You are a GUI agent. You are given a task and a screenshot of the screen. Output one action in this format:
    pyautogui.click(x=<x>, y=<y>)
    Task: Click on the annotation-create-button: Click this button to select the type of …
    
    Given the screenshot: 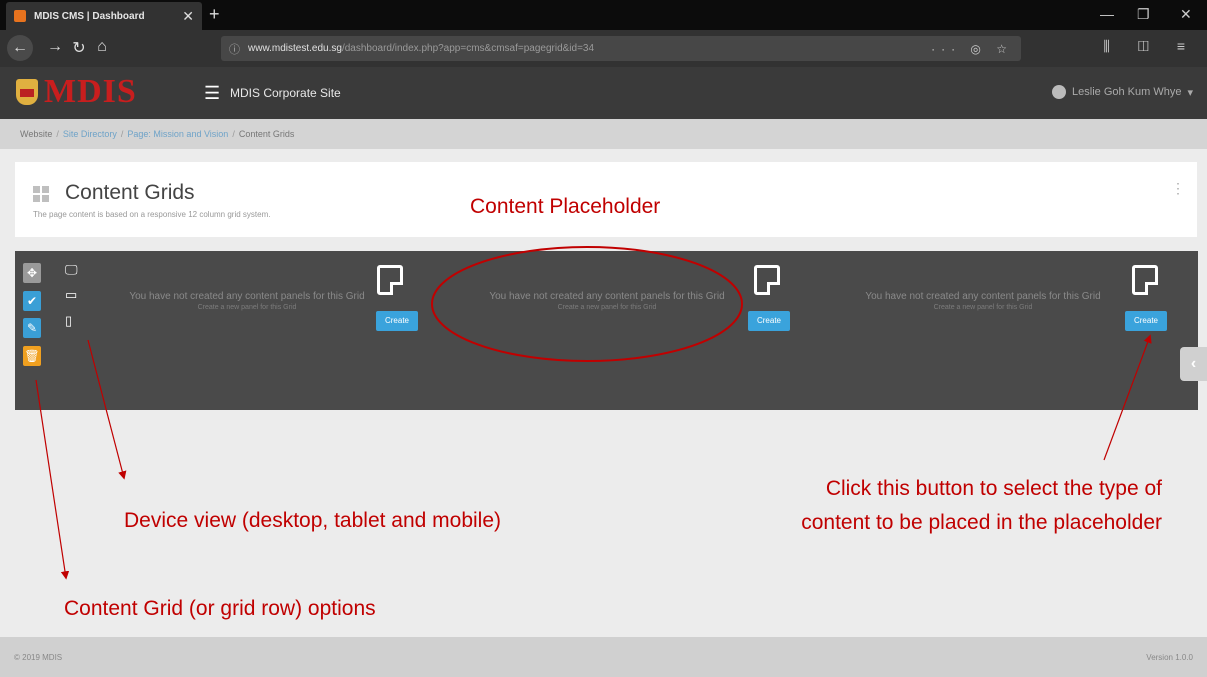 What is the action you would take?
    pyautogui.click(x=981, y=505)
    